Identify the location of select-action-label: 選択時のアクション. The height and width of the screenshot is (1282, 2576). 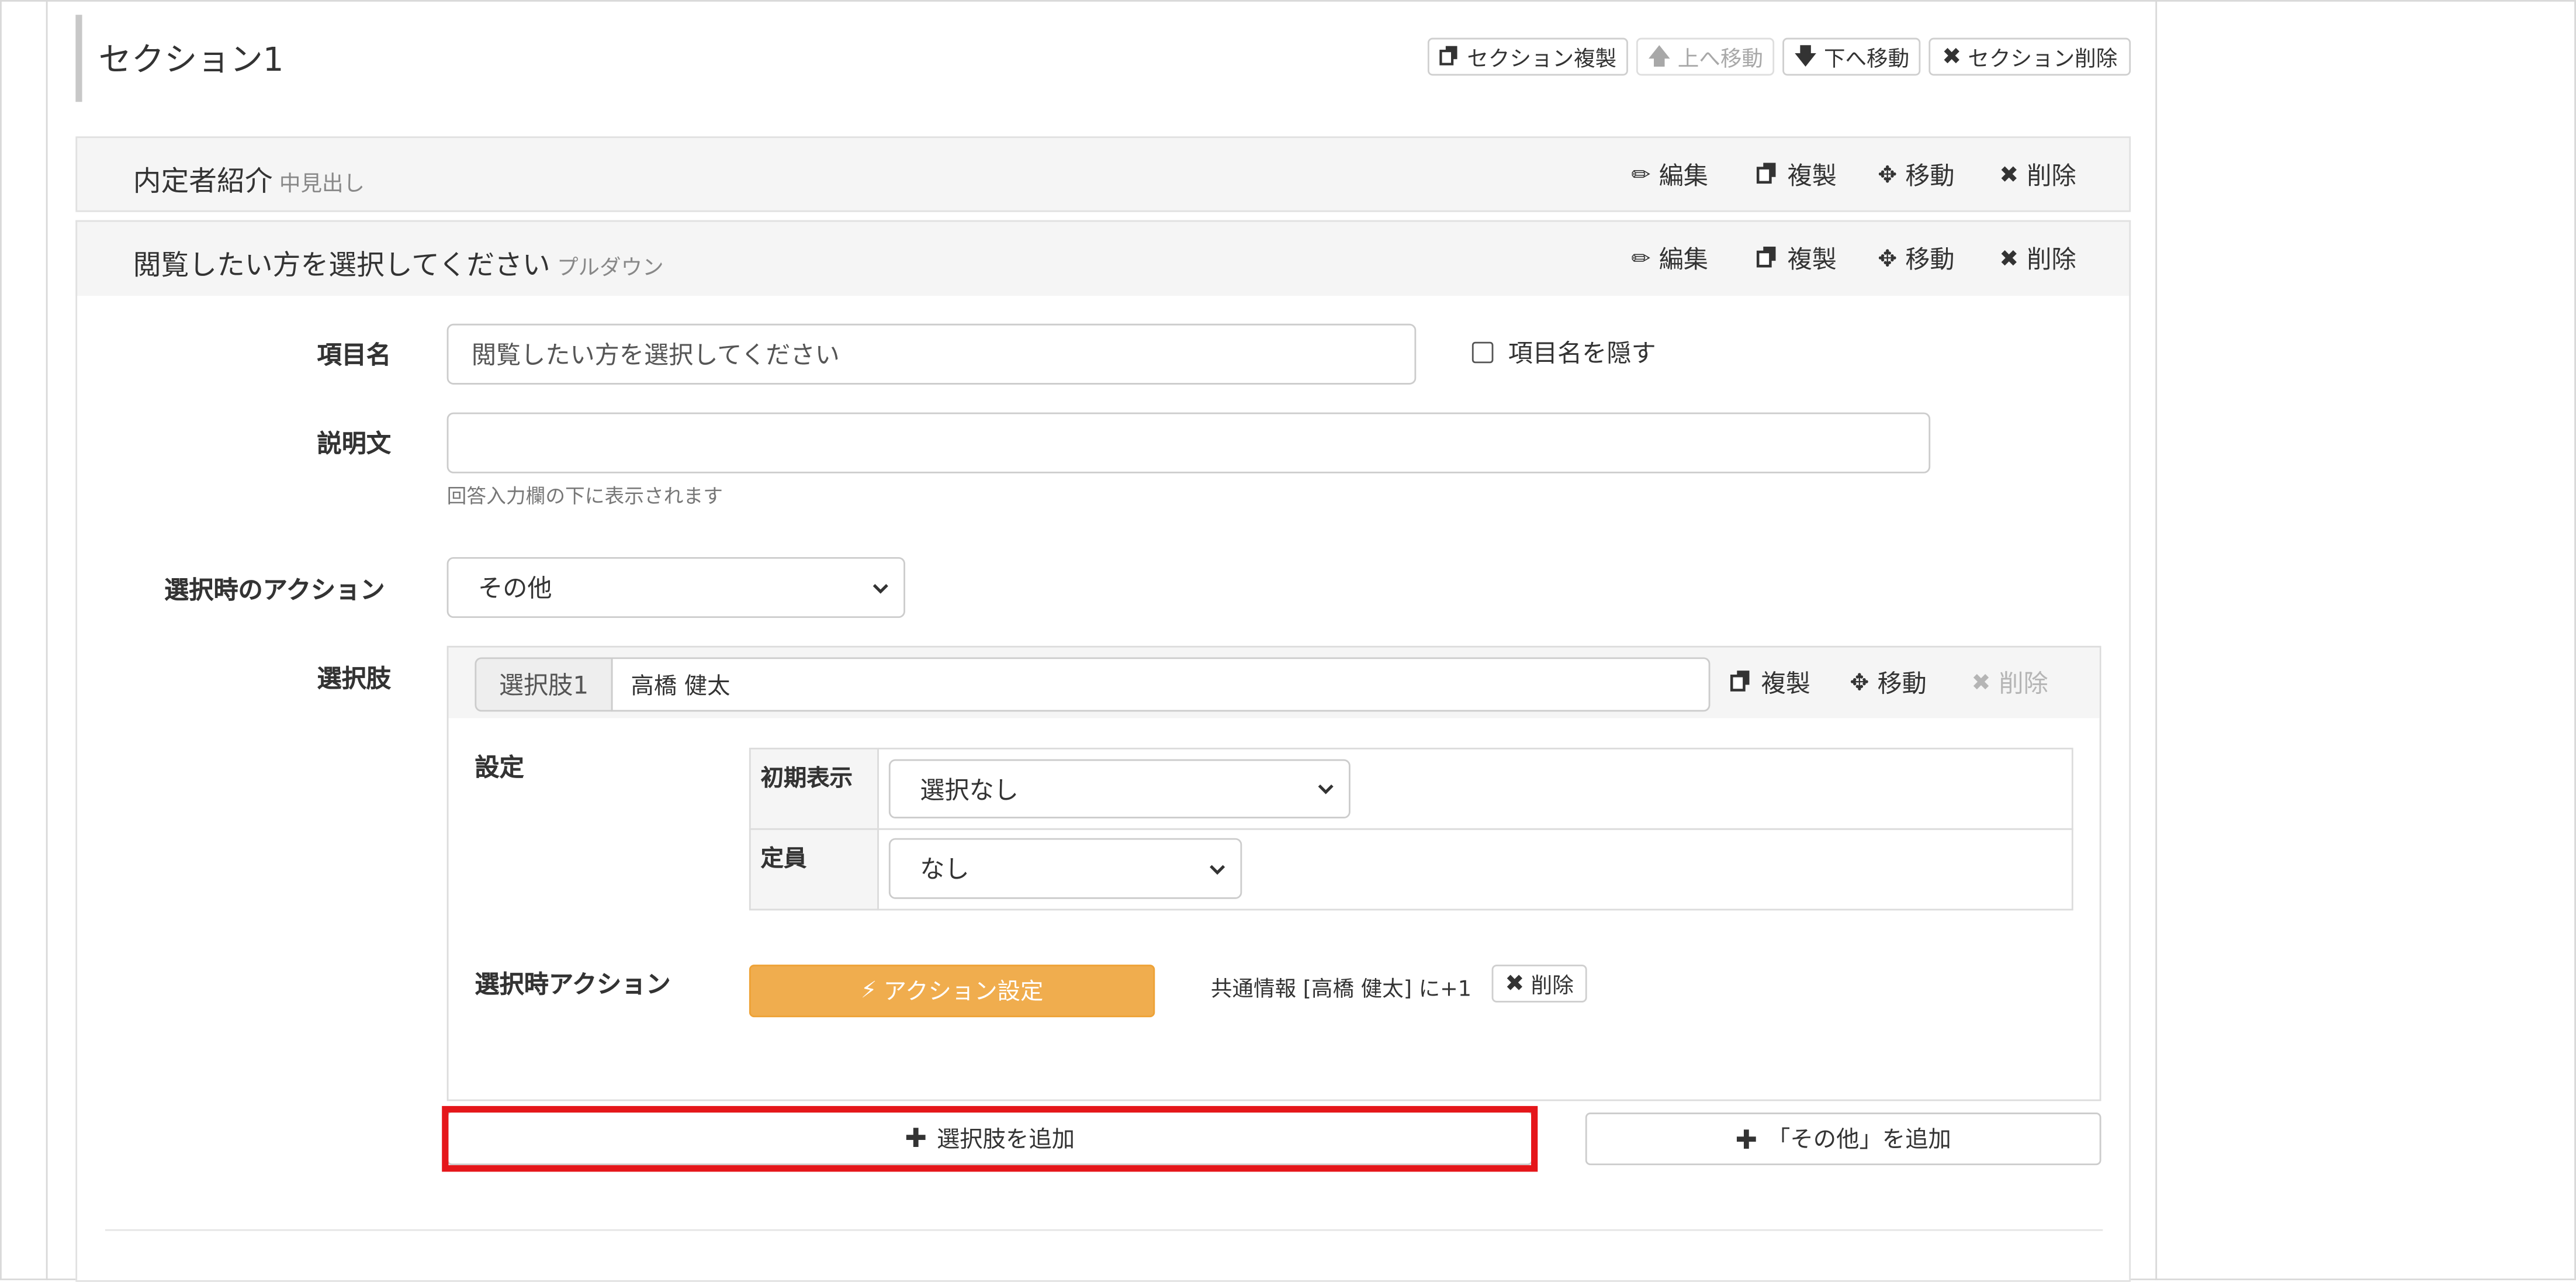
(274, 590).